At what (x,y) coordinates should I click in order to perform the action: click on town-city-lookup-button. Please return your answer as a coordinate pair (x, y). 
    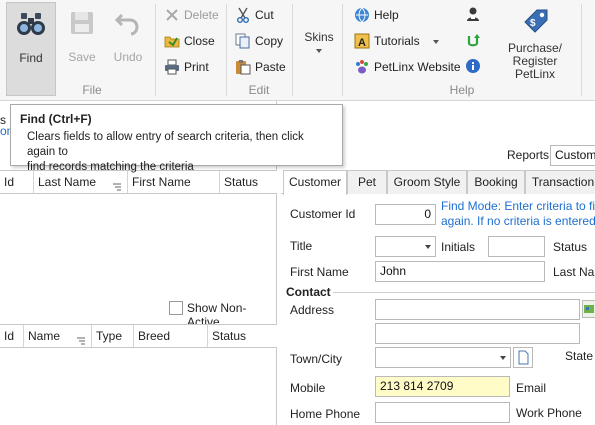
    Looking at the image, I should click on (523, 357).